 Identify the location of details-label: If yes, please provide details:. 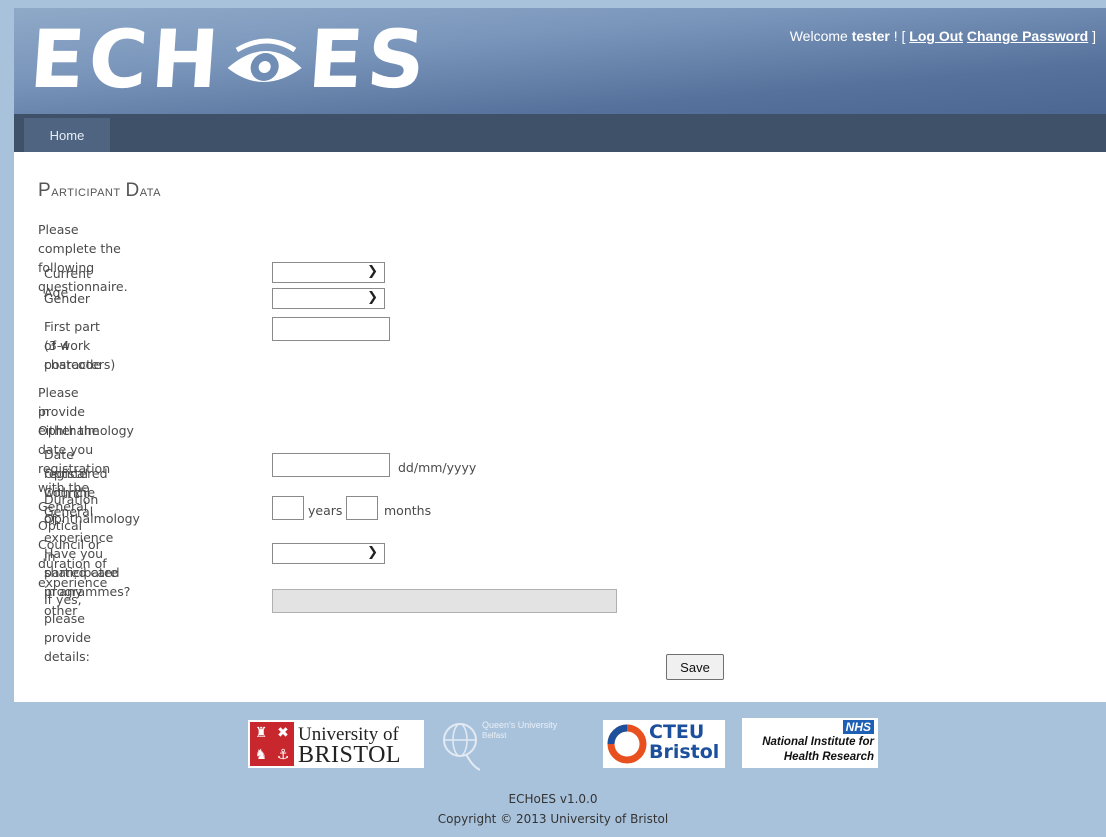
(67, 628).